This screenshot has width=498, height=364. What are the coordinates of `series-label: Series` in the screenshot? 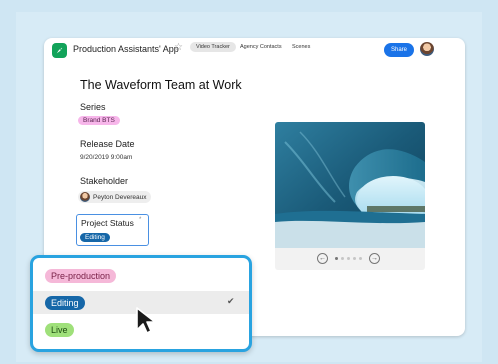 It's located at (93, 107).